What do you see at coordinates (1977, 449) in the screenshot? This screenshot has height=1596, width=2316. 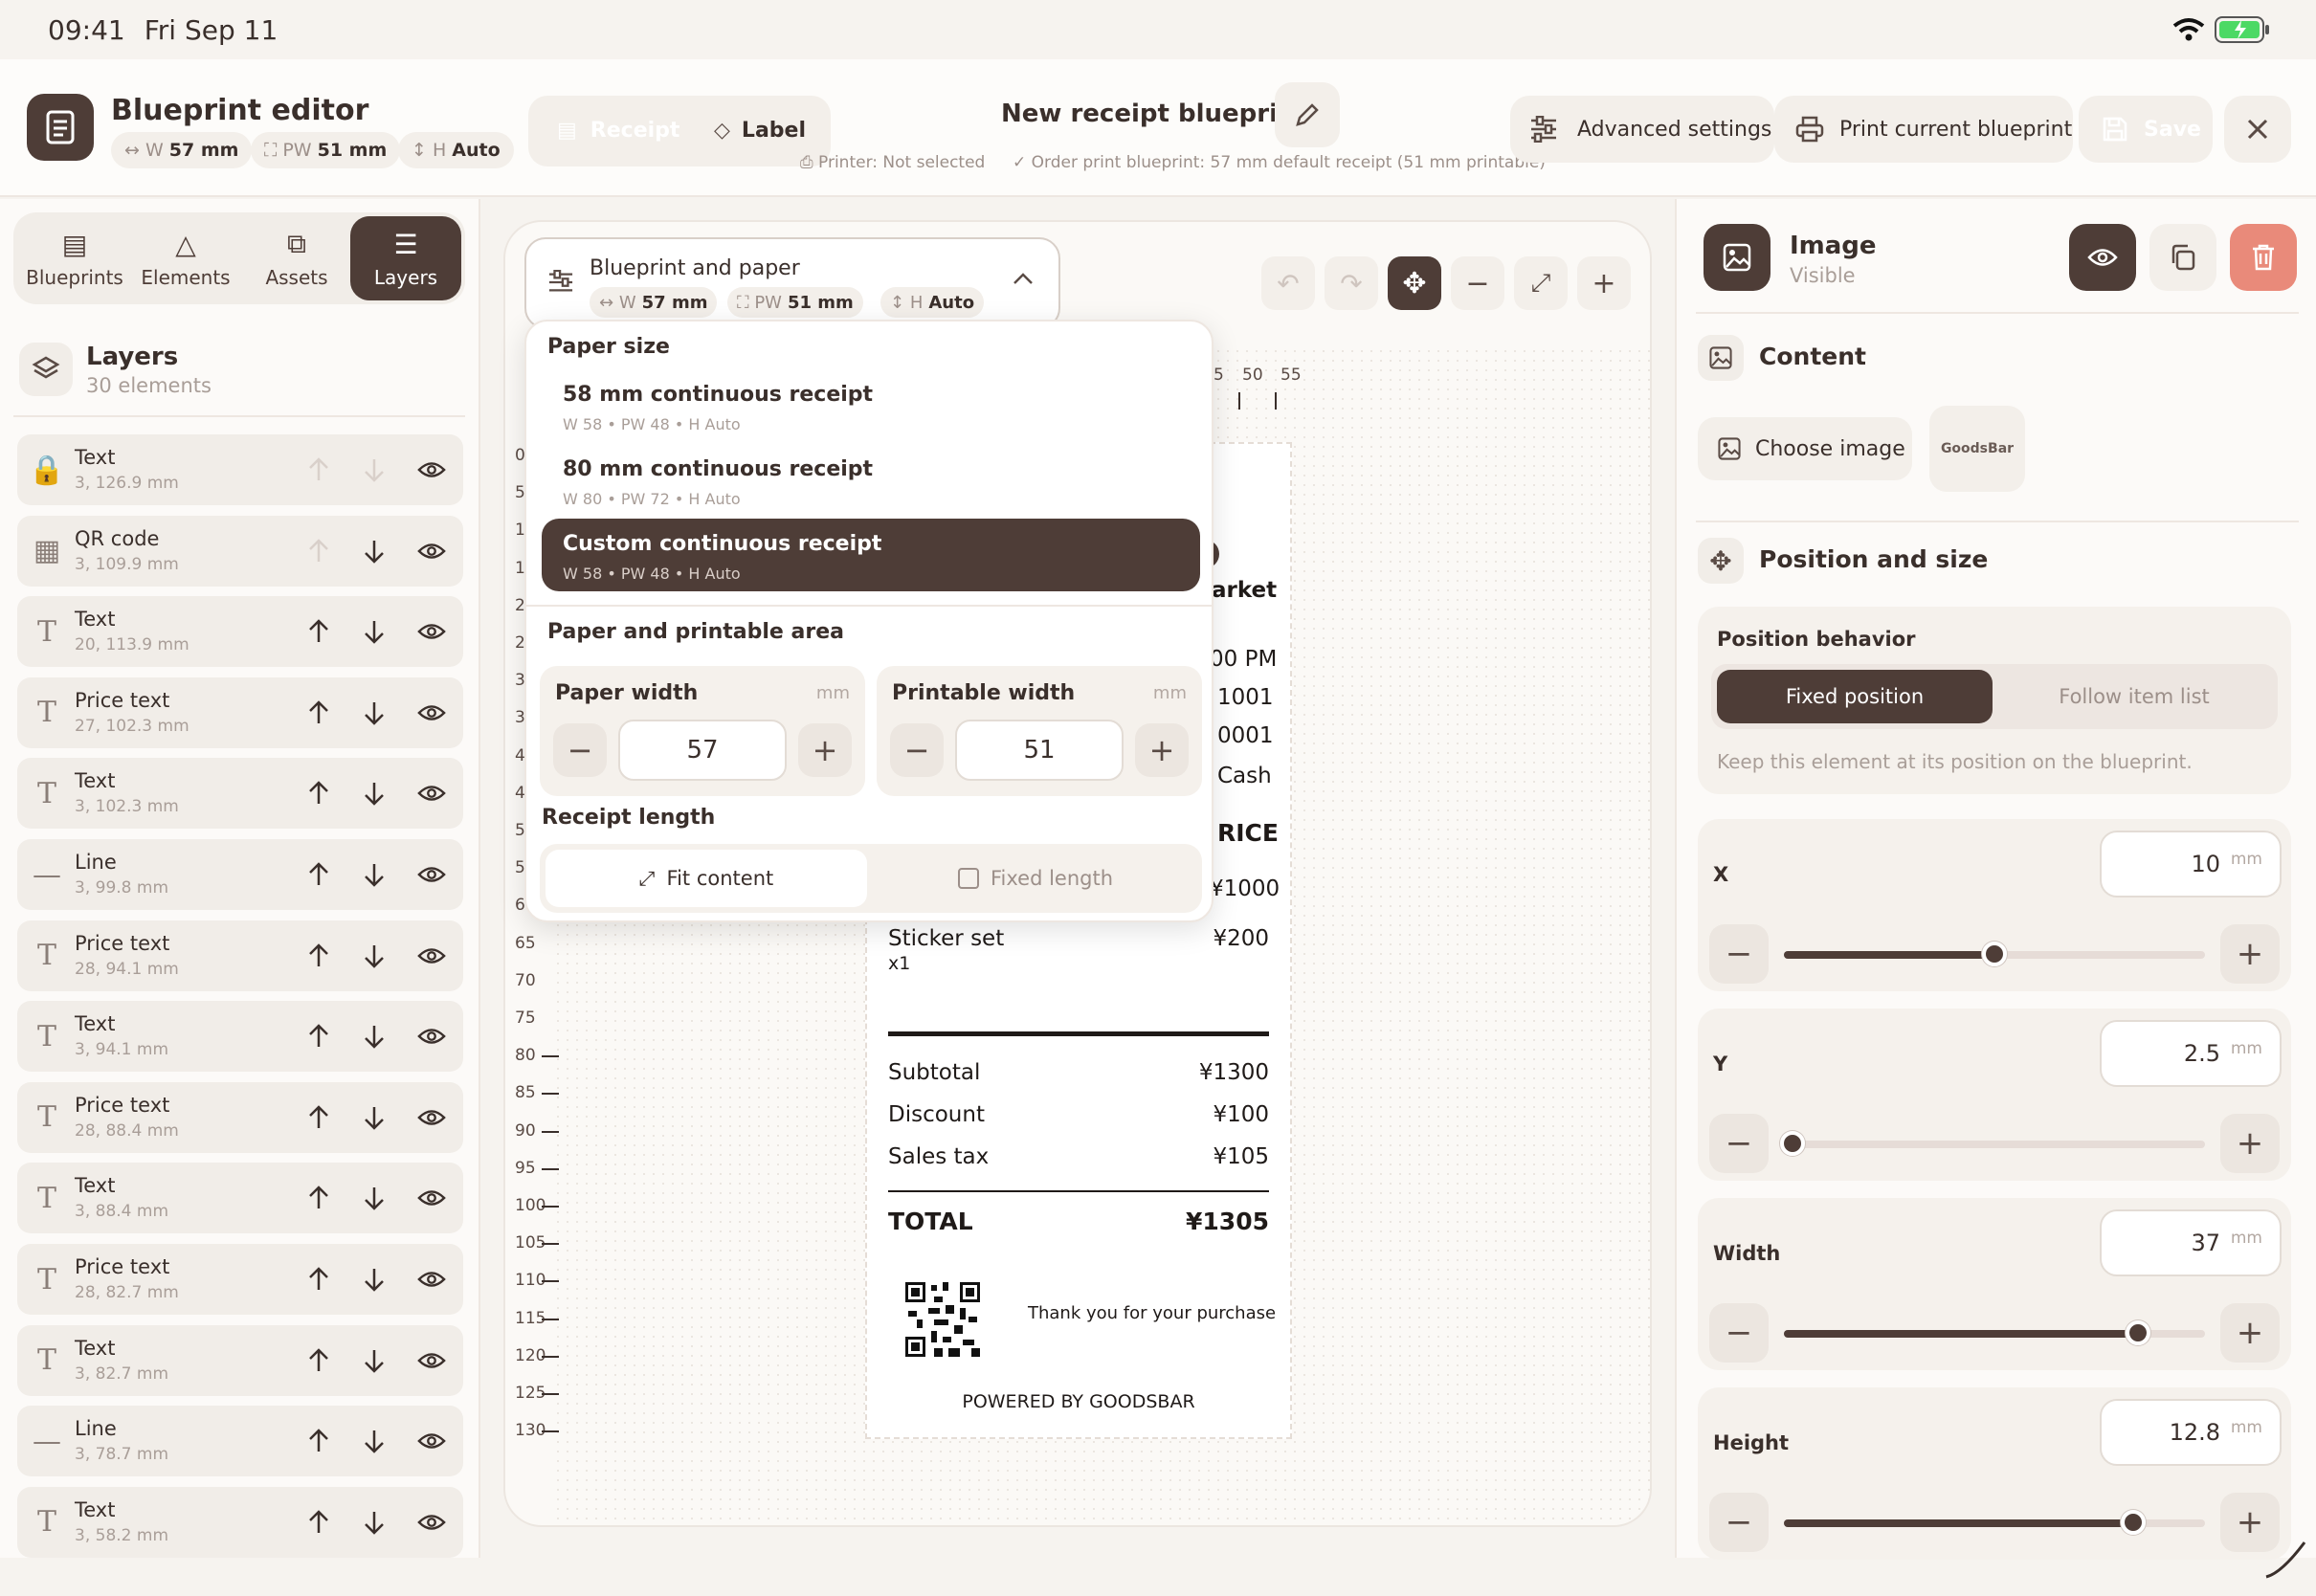 I see `current-image-thumbnail: GoodsBar` at bounding box center [1977, 449].